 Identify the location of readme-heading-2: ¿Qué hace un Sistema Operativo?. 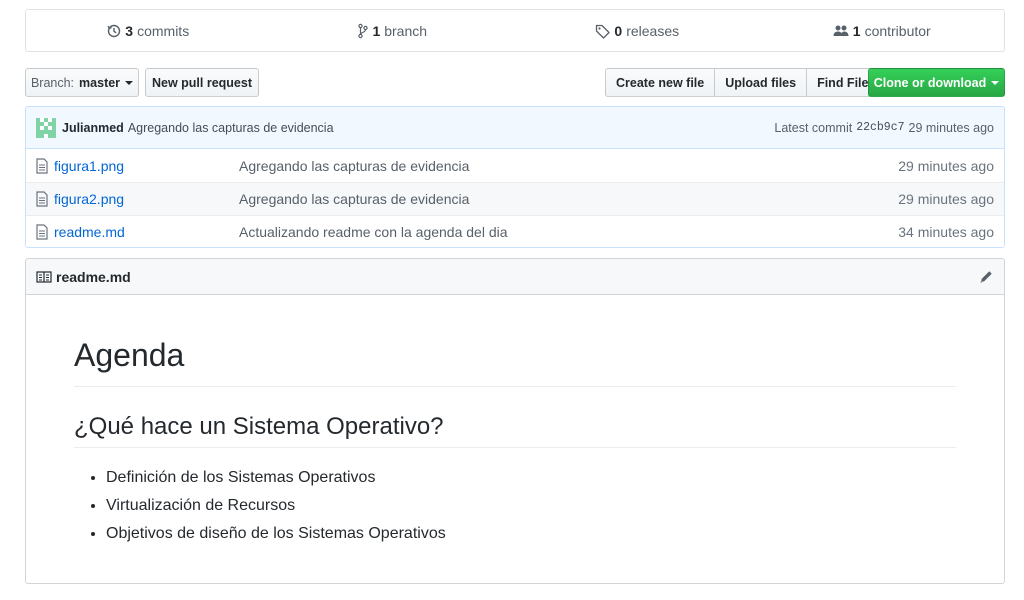
(515, 430).